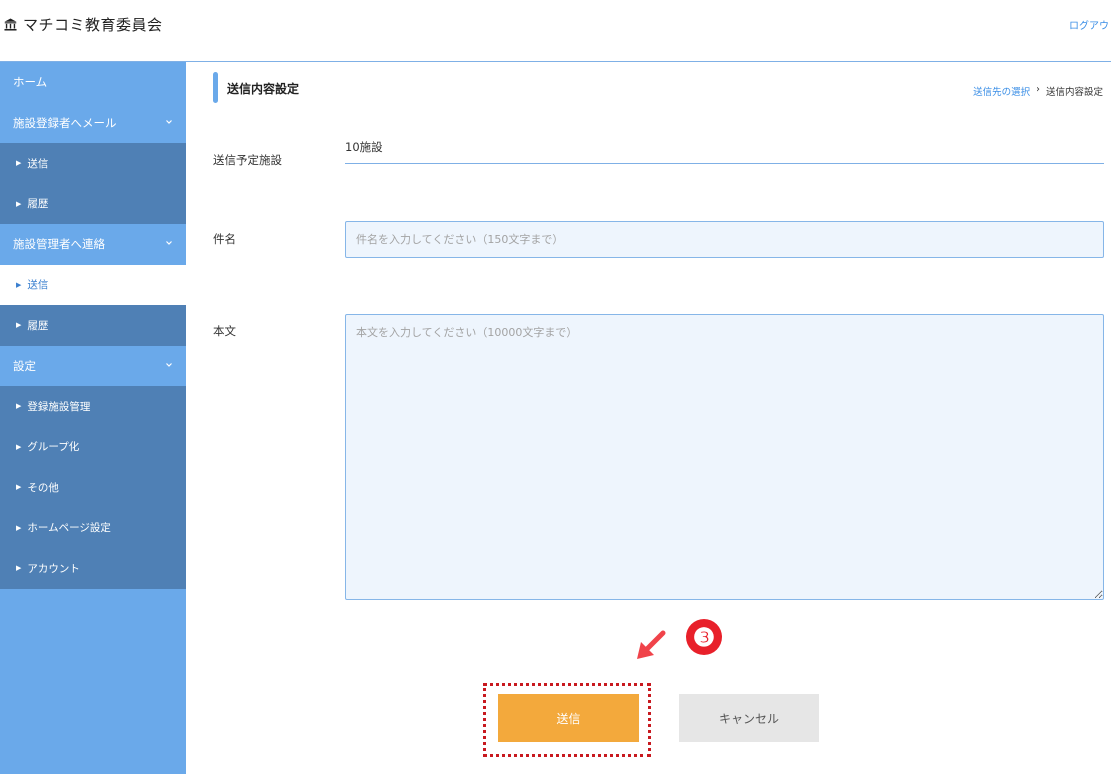  What do you see at coordinates (93, 446) in the screenshot?
I see `sidebar-item-grouping: ▶ グループ化` at bounding box center [93, 446].